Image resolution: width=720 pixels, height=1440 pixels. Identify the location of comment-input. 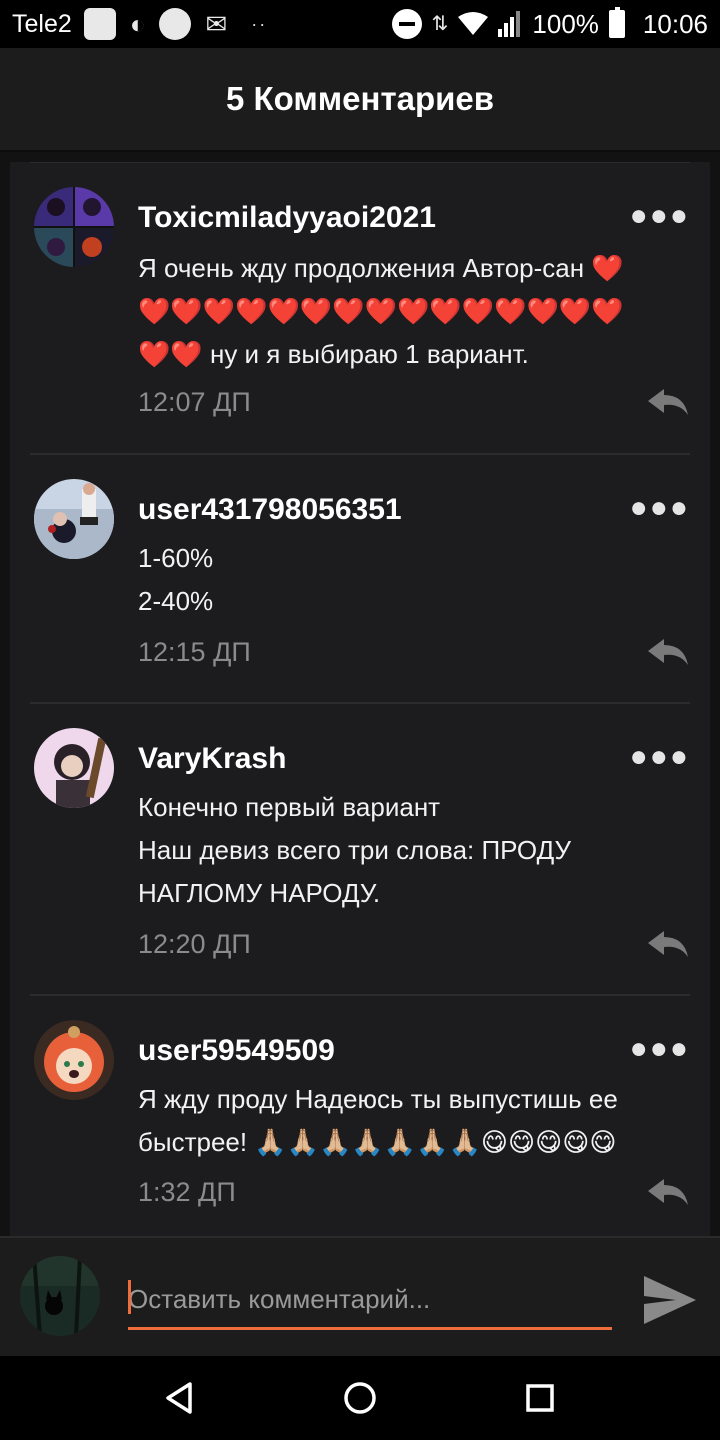
(370, 1301).